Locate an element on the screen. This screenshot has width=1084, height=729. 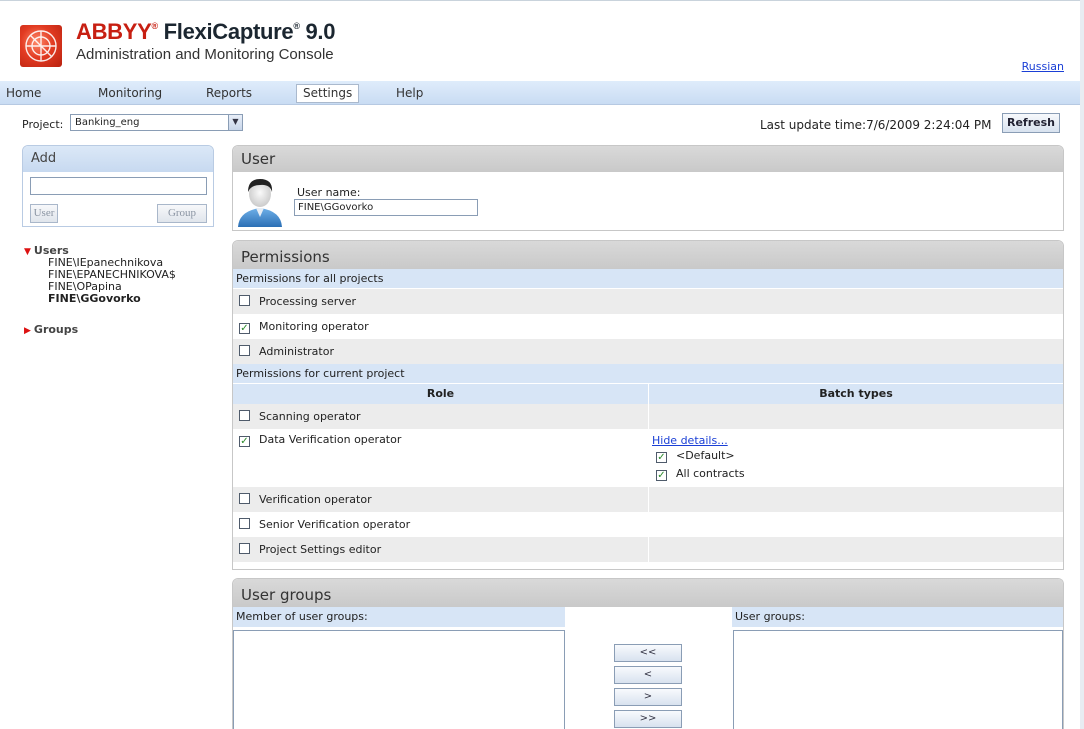
batch-type-label: <Default> is located at coordinates (705, 455).